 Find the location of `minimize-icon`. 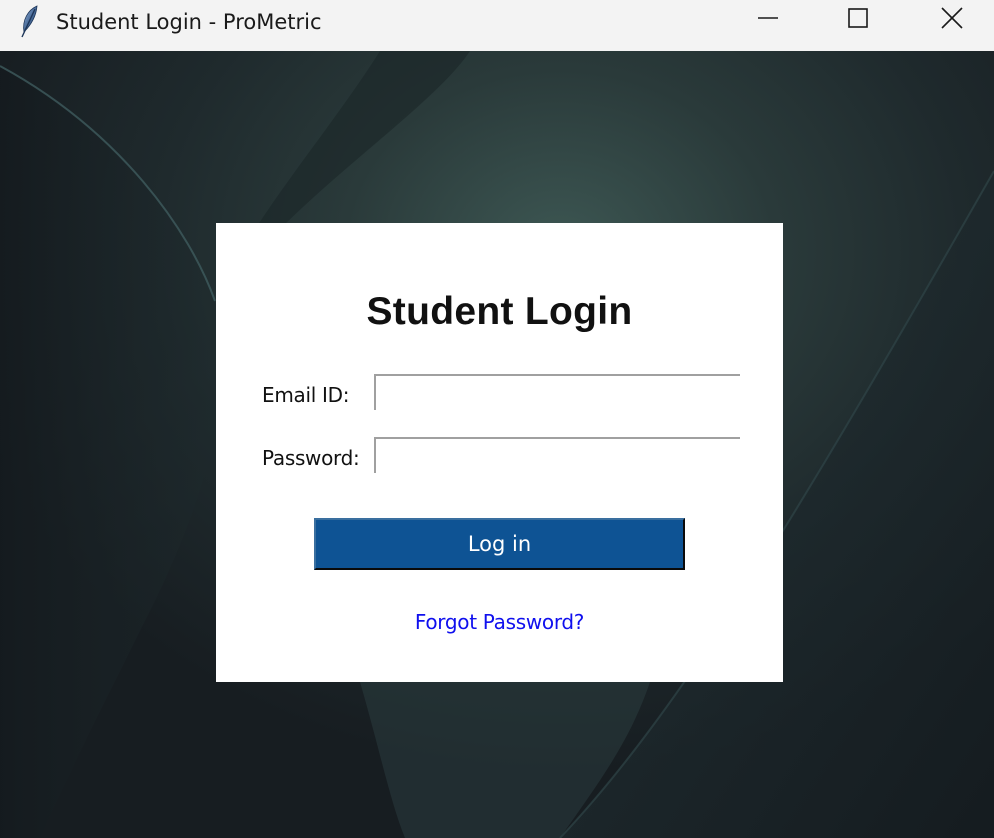

minimize-icon is located at coordinates (768, 20).